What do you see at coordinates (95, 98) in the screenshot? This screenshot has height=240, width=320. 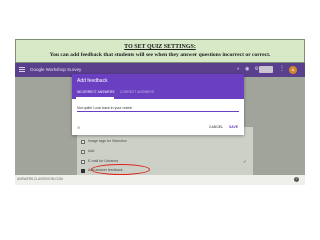 I see `active-tab-indicator` at bounding box center [95, 98].